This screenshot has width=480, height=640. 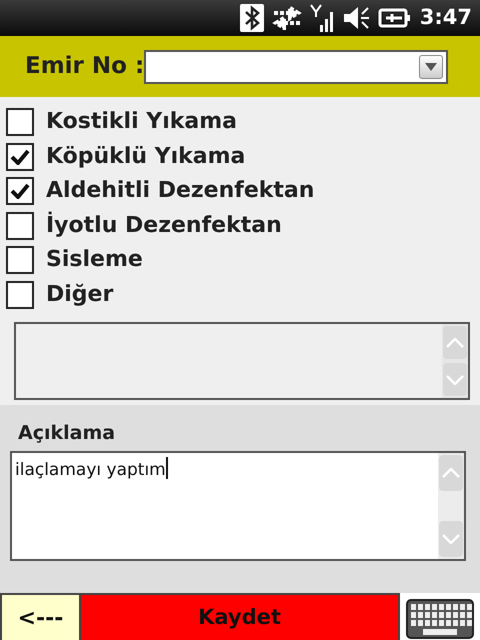 What do you see at coordinates (94, 260) in the screenshot?
I see `option-label: Sisleme` at bounding box center [94, 260].